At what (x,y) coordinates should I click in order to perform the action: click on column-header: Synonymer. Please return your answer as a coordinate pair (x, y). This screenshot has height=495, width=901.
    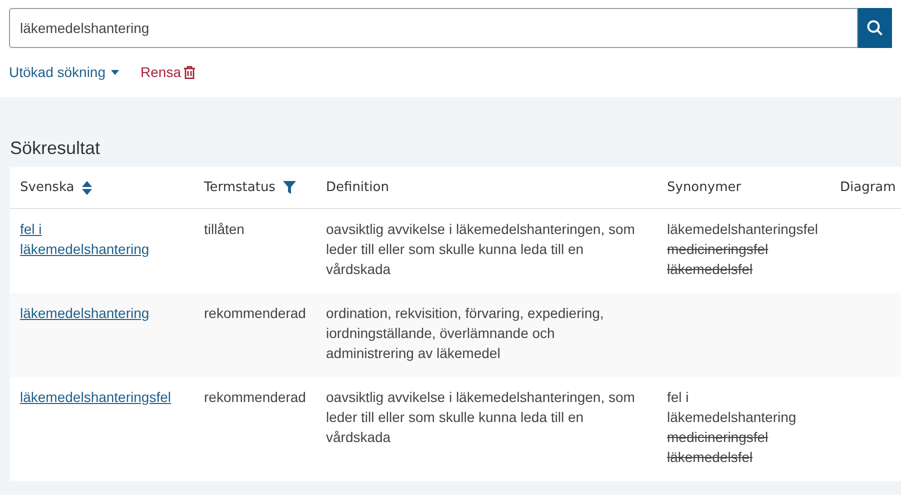
    Looking at the image, I should click on (704, 187).